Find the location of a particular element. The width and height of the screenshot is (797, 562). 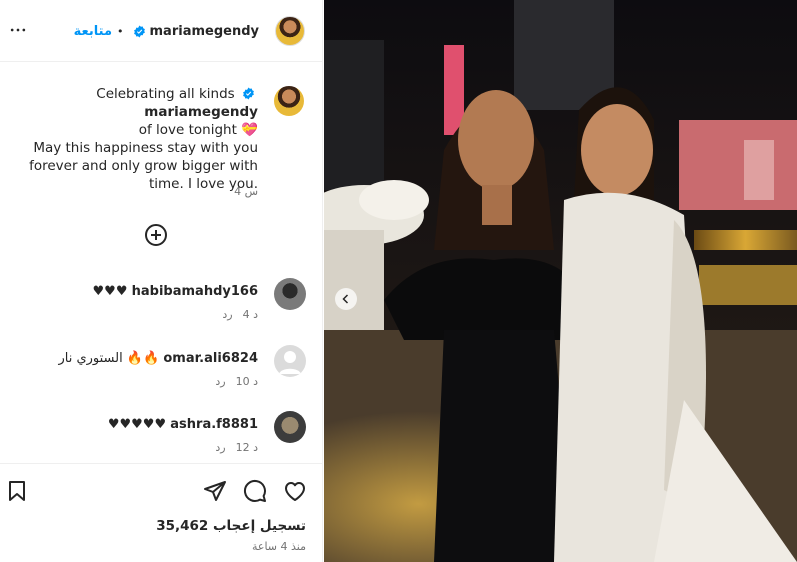

add-circle-icon is located at coordinates (156, 235).